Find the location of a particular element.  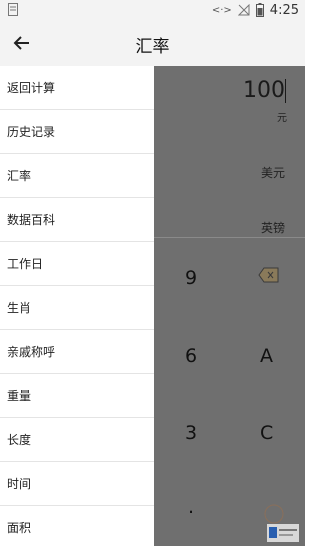

drawer-item-data-encyclopedia: 数据百科 is located at coordinates (77, 220).